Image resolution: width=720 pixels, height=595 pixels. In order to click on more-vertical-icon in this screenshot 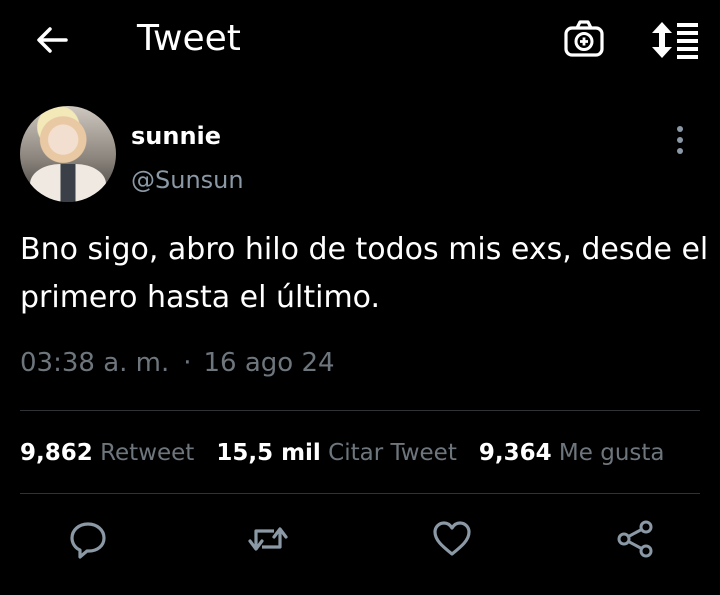, I will do `click(680, 140)`.